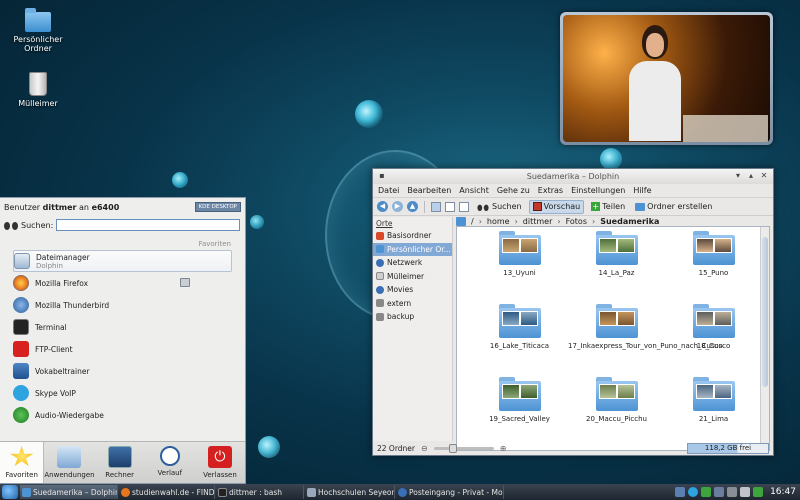  What do you see at coordinates (122, 327) in the screenshot?
I see `favorite-item: Terminal` at bounding box center [122, 327].